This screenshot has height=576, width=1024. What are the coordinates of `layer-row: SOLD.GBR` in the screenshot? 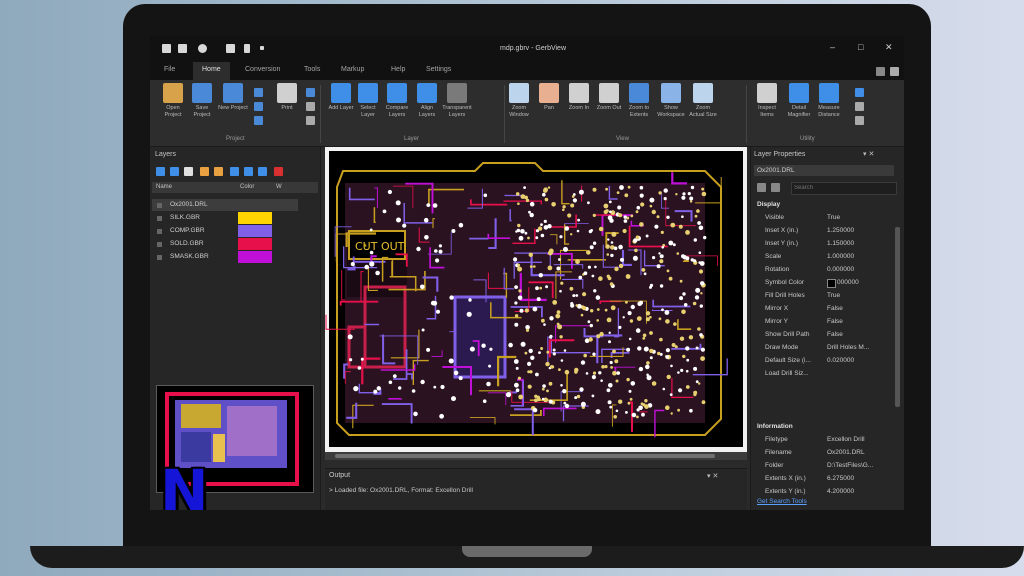 It's located at (225, 244).